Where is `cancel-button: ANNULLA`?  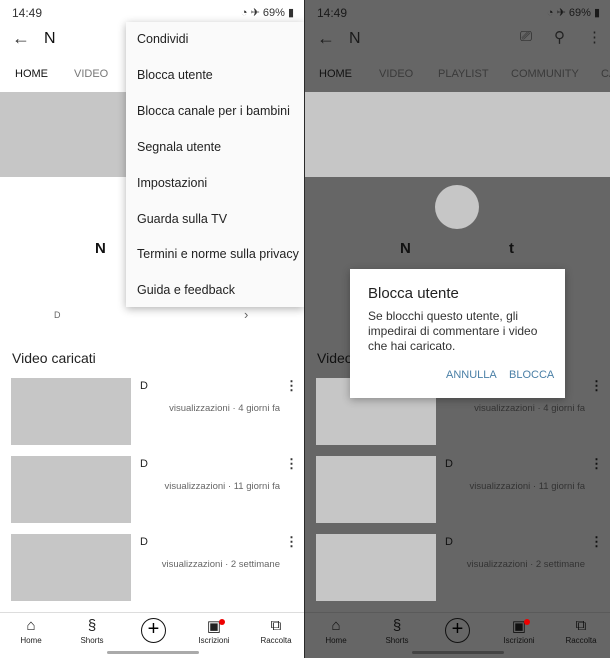
cancel-button: ANNULLA is located at coordinates (471, 375).